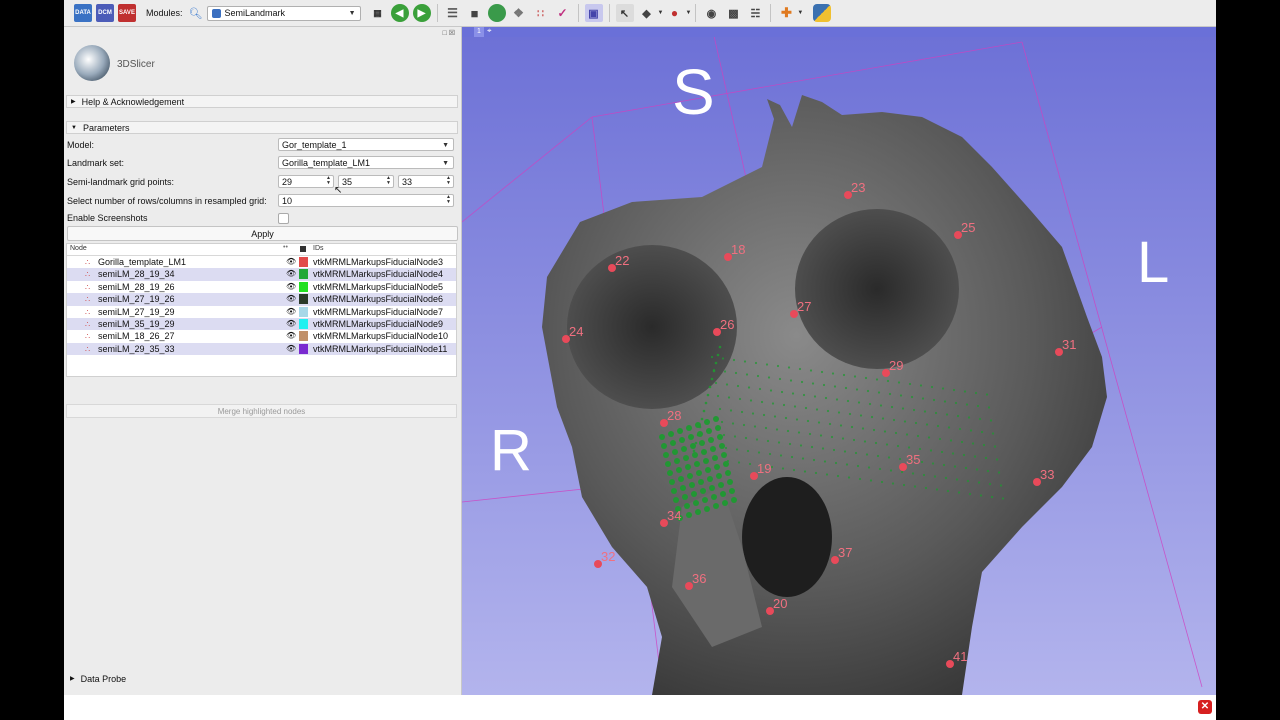 The image size is (1280, 720). What do you see at coordinates (624, 13) in the screenshot?
I see `cursor-icon: ↖` at bounding box center [624, 13].